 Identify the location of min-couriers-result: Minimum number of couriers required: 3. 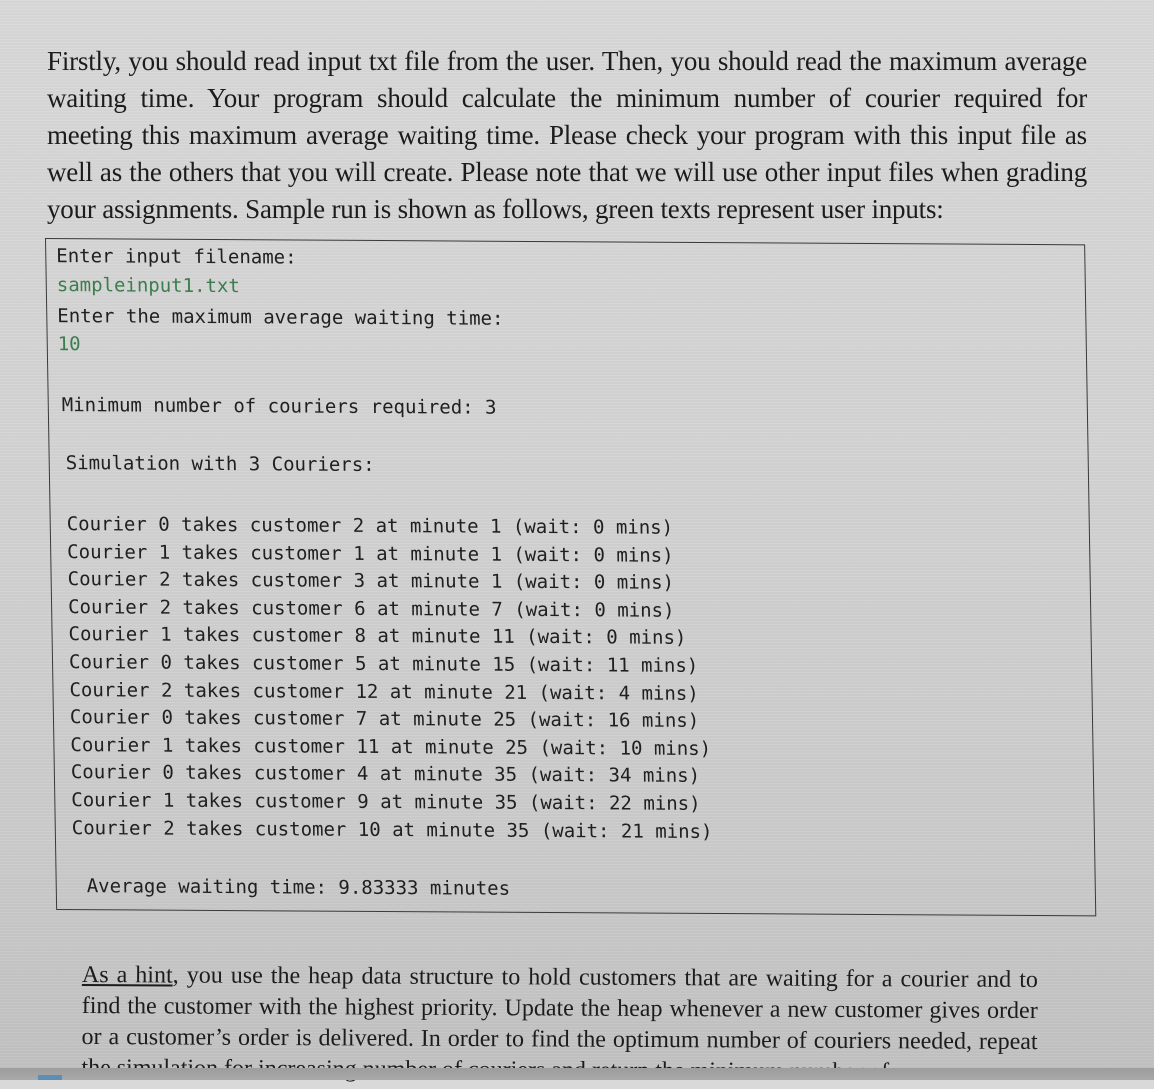
(279, 406).